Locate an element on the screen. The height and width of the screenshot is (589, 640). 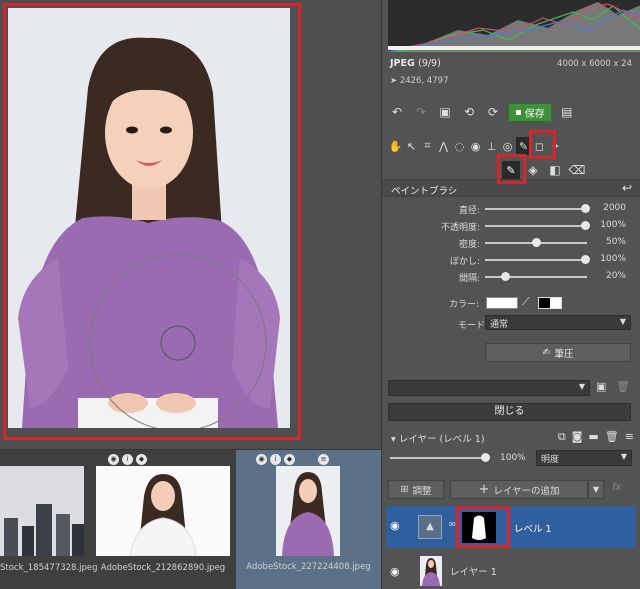
stamp-icon: ⊥ is located at coordinates (491, 146).